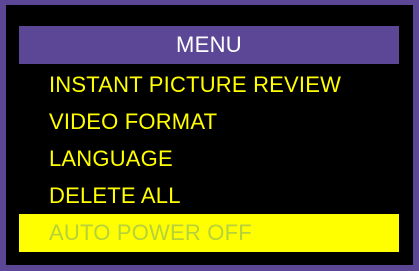 The width and height of the screenshot is (419, 271). Describe the element at coordinates (209, 84) in the screenshot. I see `menu-item-instant-picture-review: INSTANT PICTURE REVIEW` at that location.